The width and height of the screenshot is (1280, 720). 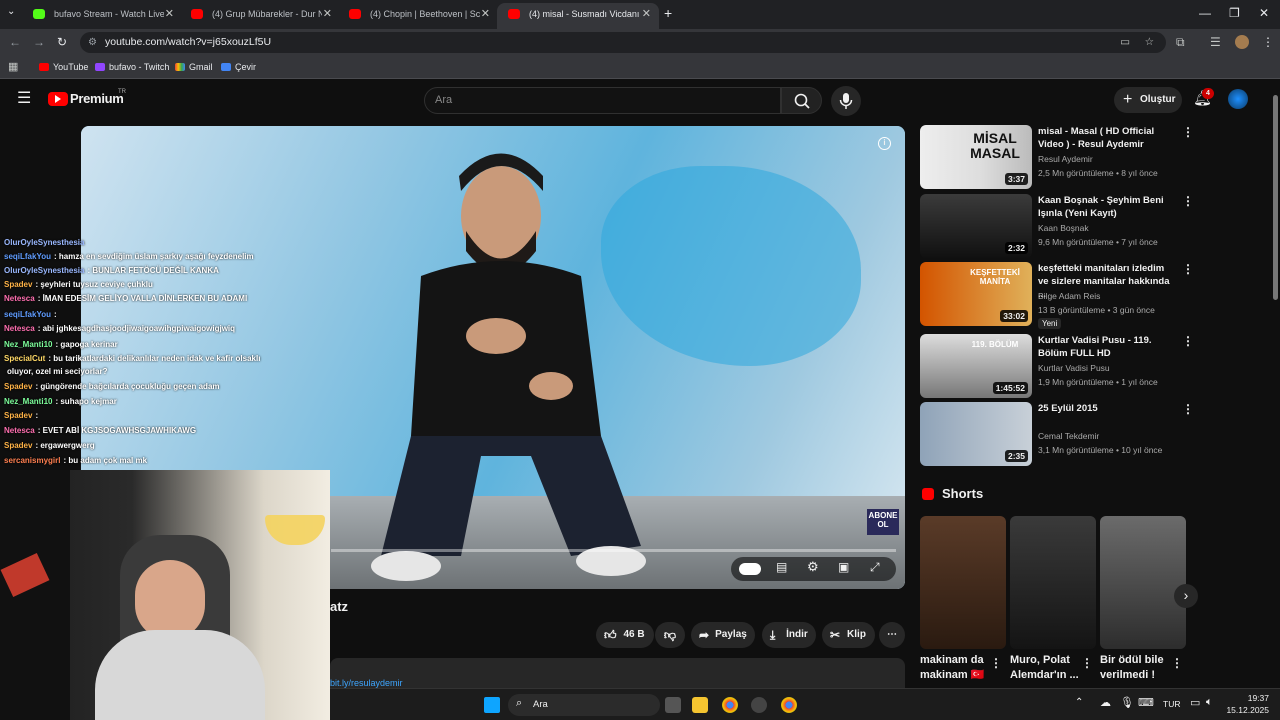 What do you see at coordinates (670, 635) in the screenshot?
I see `dislike-button: 👎︎` at bounding box center [670, 635].